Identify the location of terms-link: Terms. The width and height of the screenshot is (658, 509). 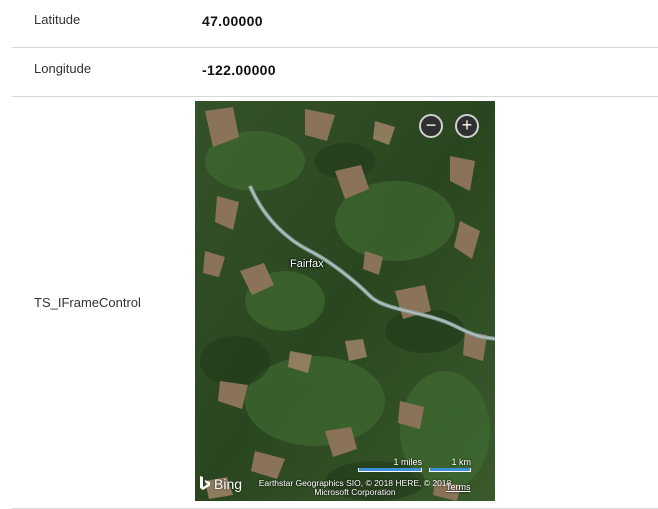
(458, 487).